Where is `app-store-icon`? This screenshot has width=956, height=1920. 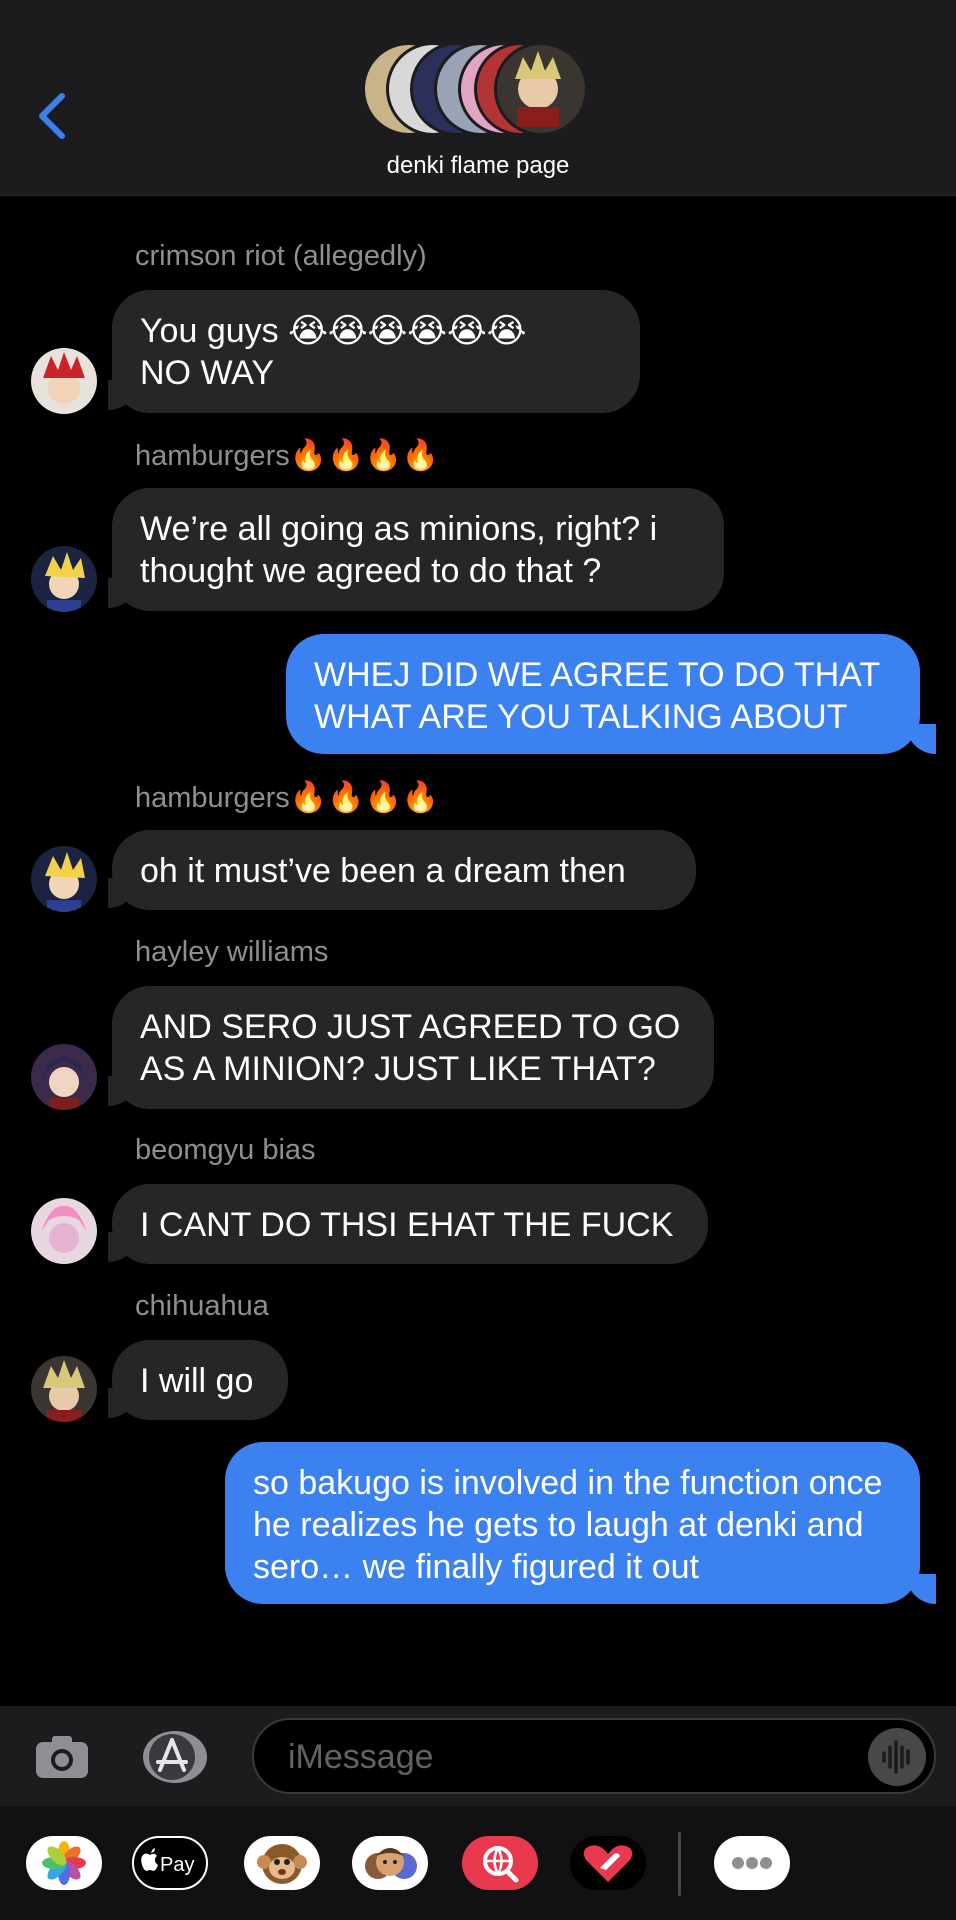 app-store-icon is located at coordinates (175, 1757).